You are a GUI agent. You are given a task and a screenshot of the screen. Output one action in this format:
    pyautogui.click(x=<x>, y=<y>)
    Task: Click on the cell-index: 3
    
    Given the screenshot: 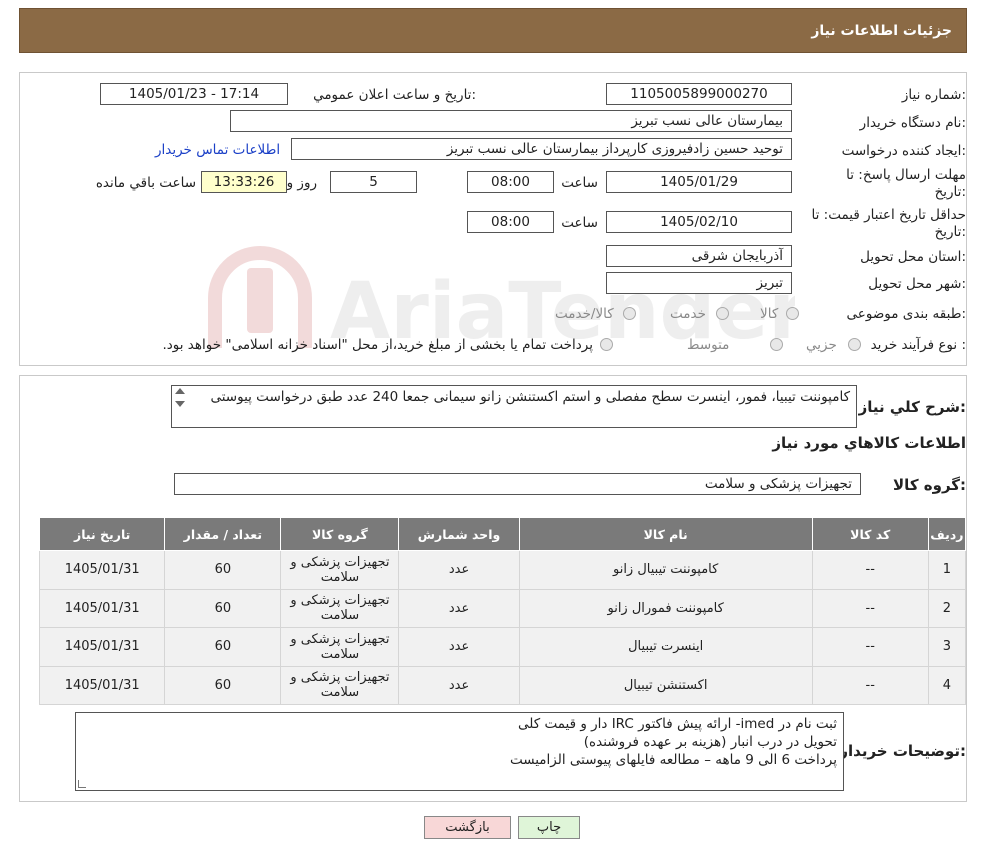 What is the action you would take?
    pyautogui.click(x=947, y=647)
    